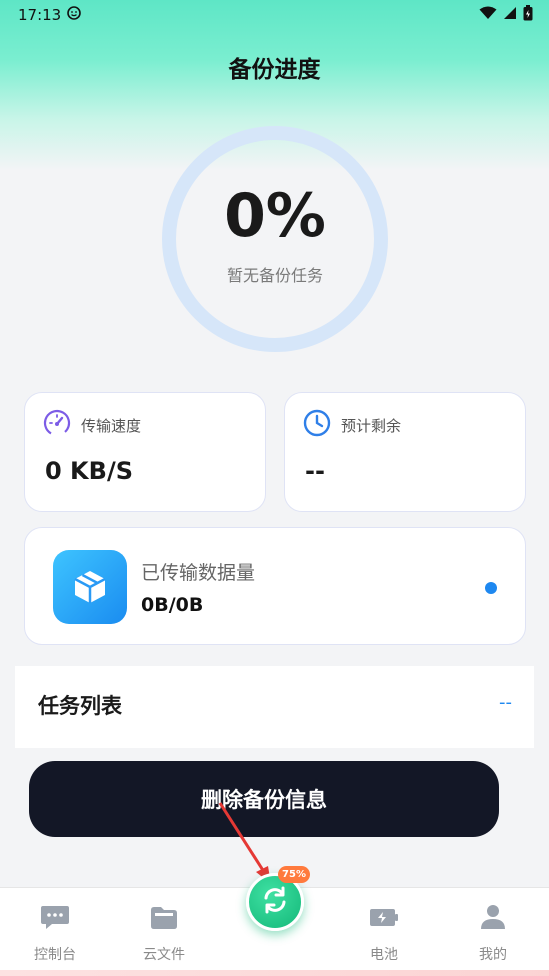  Describe the element at coordinates (294, 874) in the screenshot. I see `progress-badge: 75%` at that location.